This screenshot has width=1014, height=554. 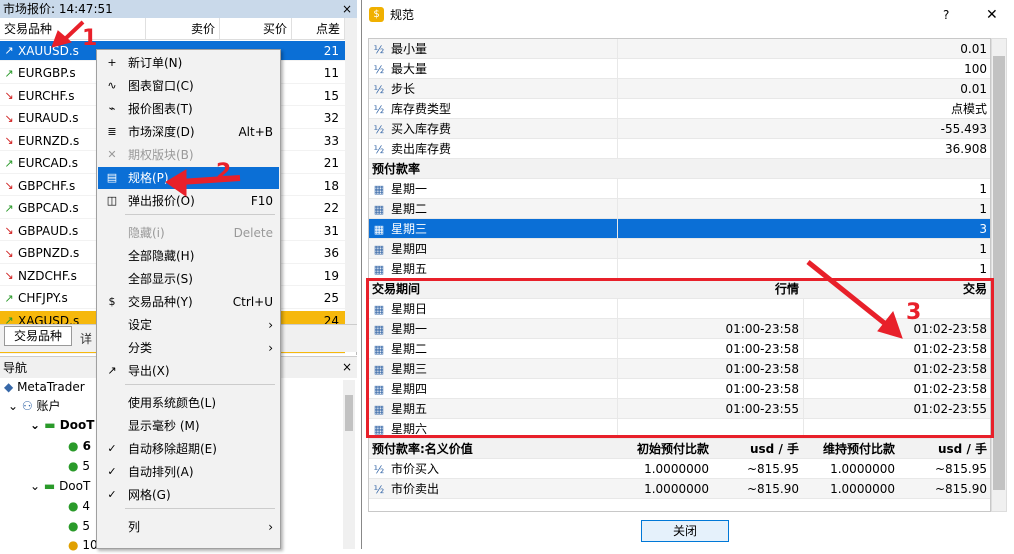 I want to click on arrow-3-head, so click(x=890, y=324).